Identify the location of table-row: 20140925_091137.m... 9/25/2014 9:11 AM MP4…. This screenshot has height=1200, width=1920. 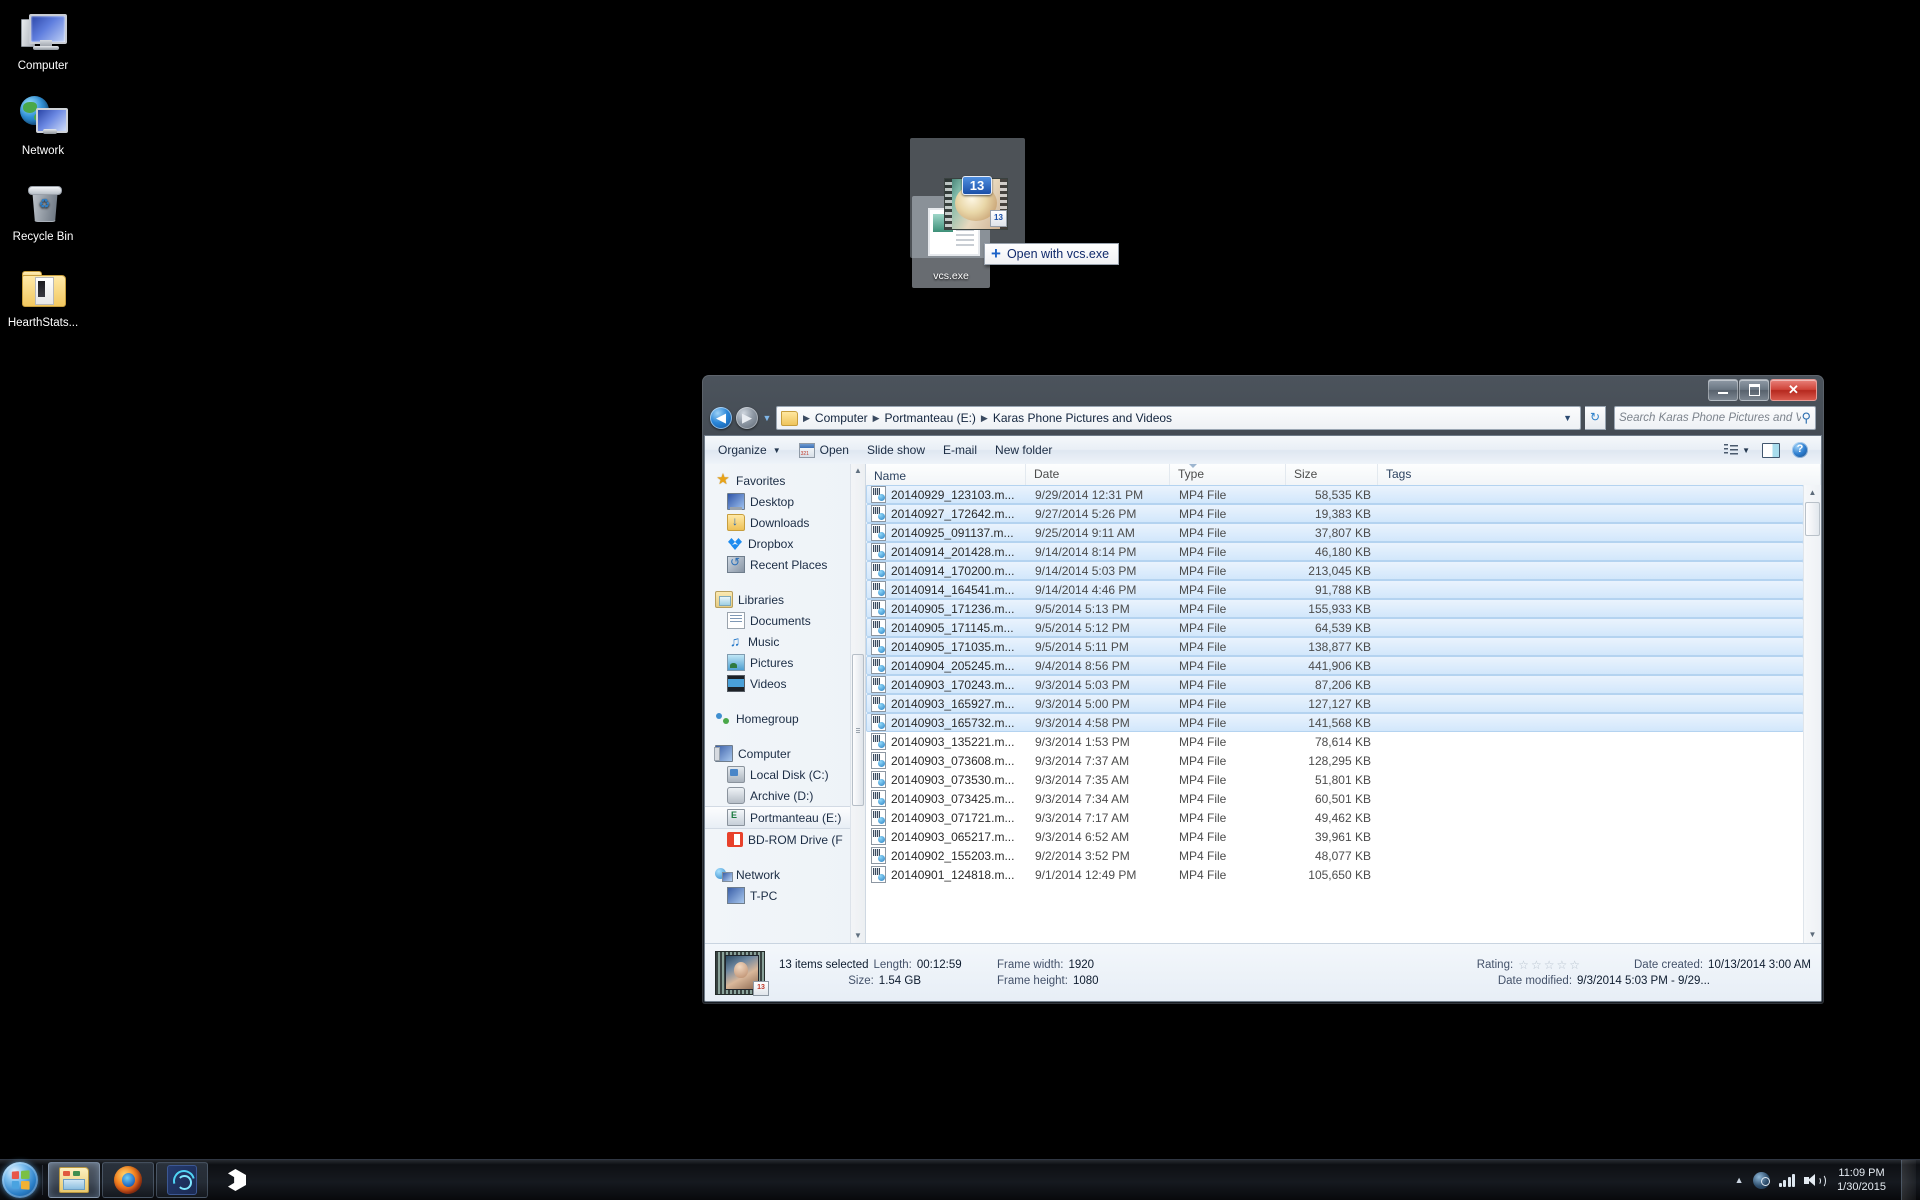
(1335, 532).